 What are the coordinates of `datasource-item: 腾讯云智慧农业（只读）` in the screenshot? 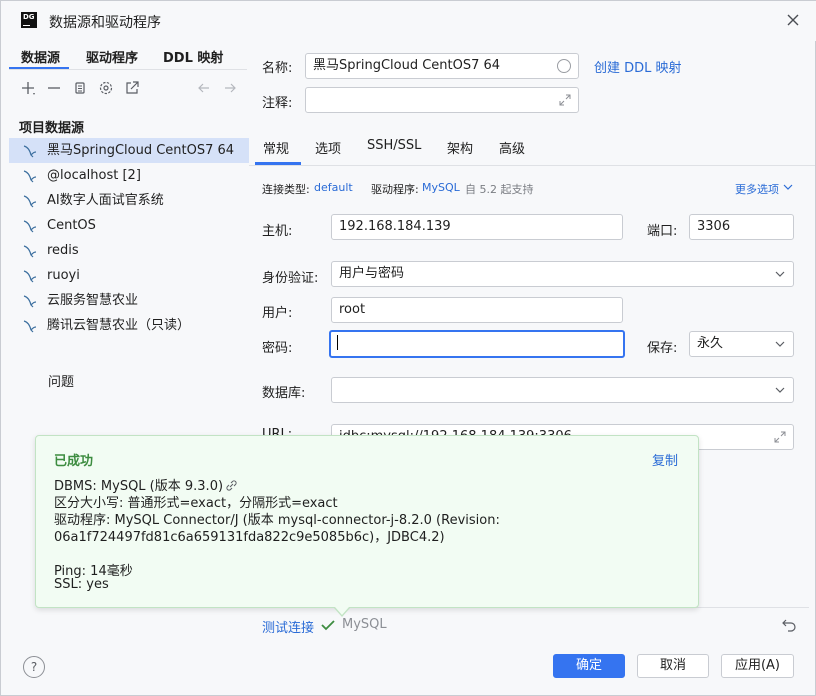 It's located at (129, 325).